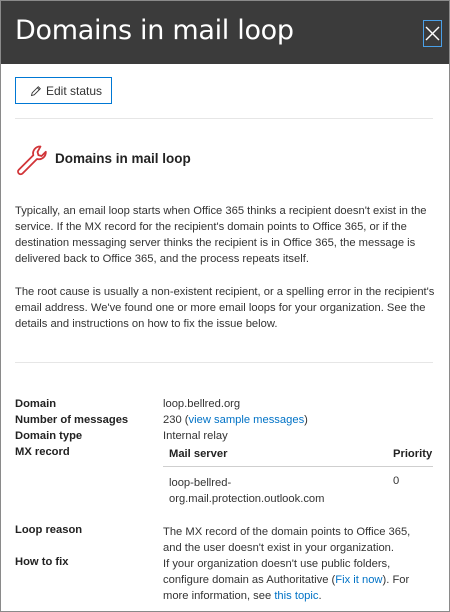 This screenshot has width=450, height=612. Describe the element at coordinates (72, 420) in the screenshot. I see `messages-label: Number of messages` at that location.